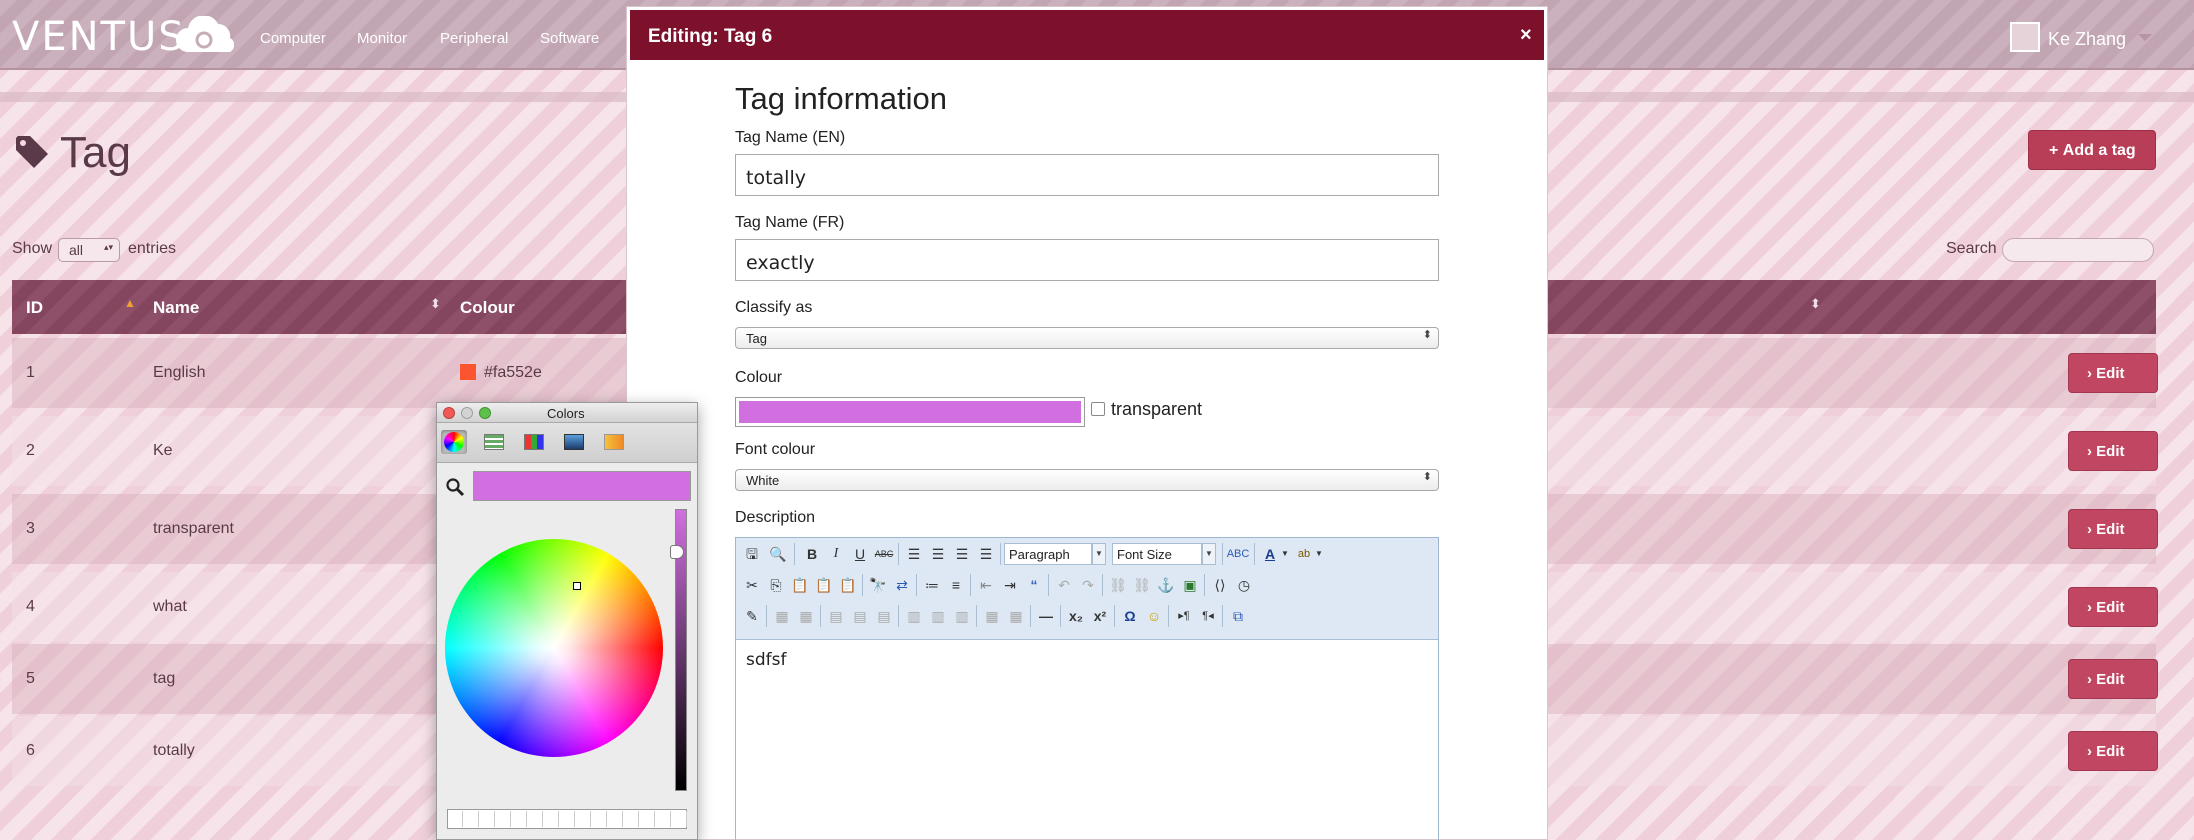  I want to click on preview-icon: 🔍, so click(778, 554).